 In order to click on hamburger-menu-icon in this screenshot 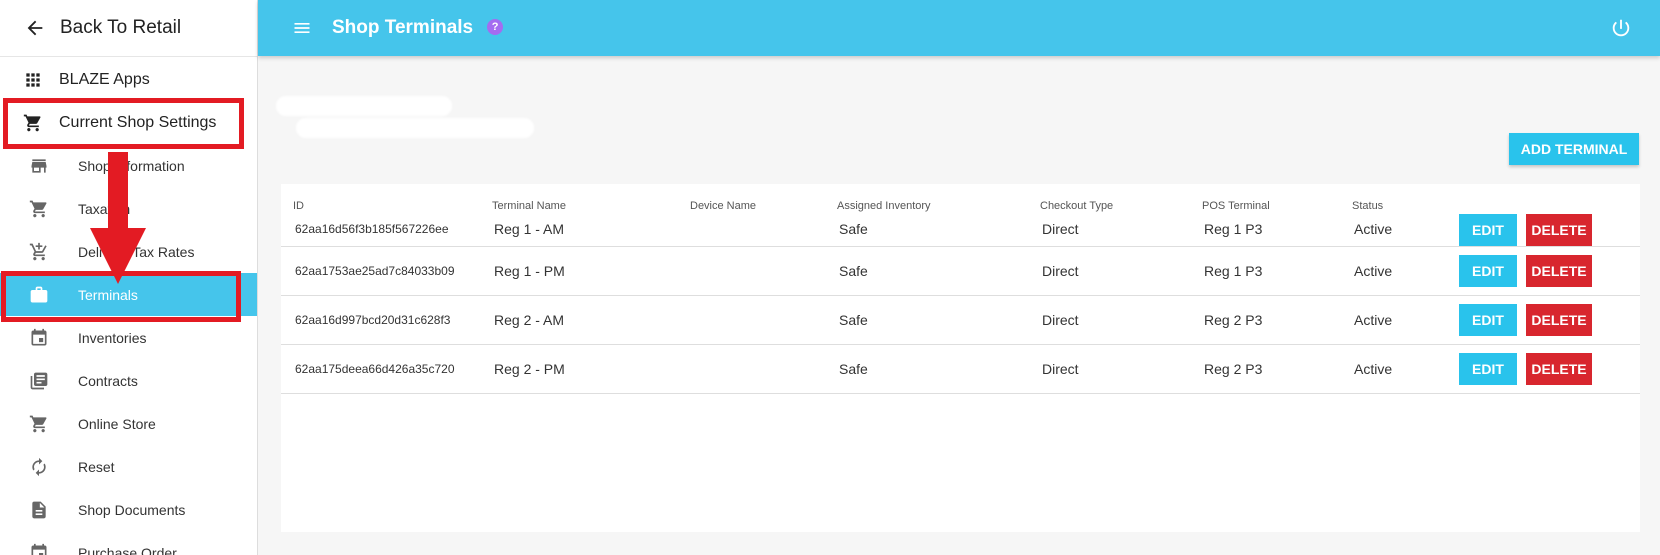, I will do `click(302, 28)`.